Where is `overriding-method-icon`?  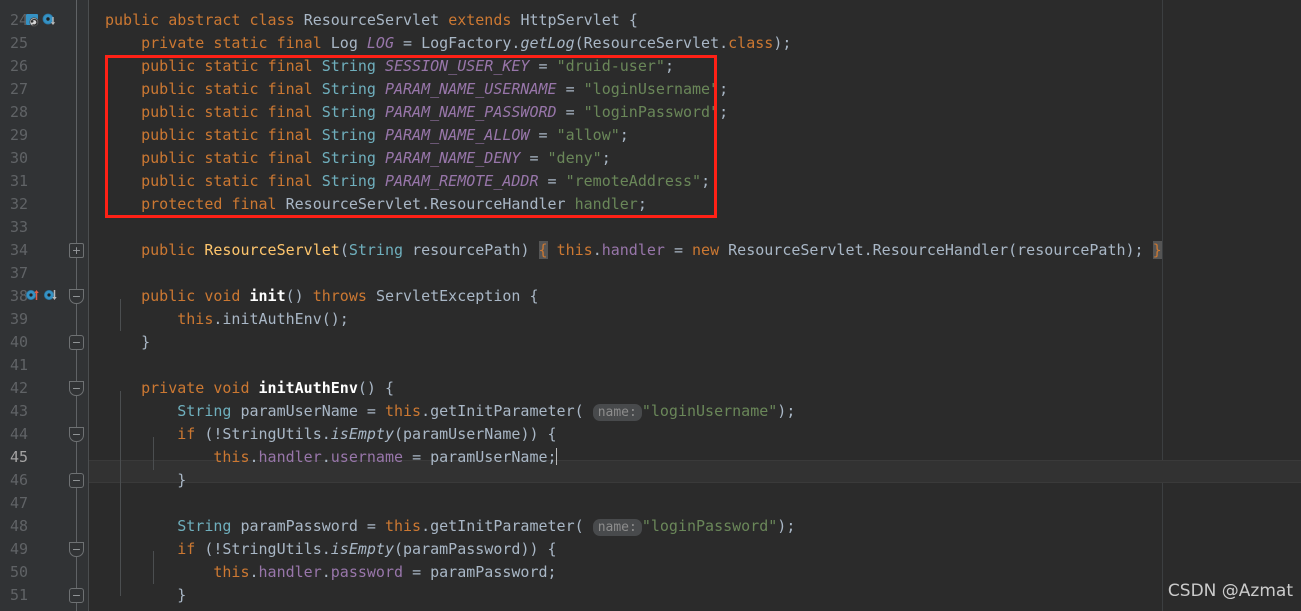 overriding-method-icon is located at coordinates (33, 295).